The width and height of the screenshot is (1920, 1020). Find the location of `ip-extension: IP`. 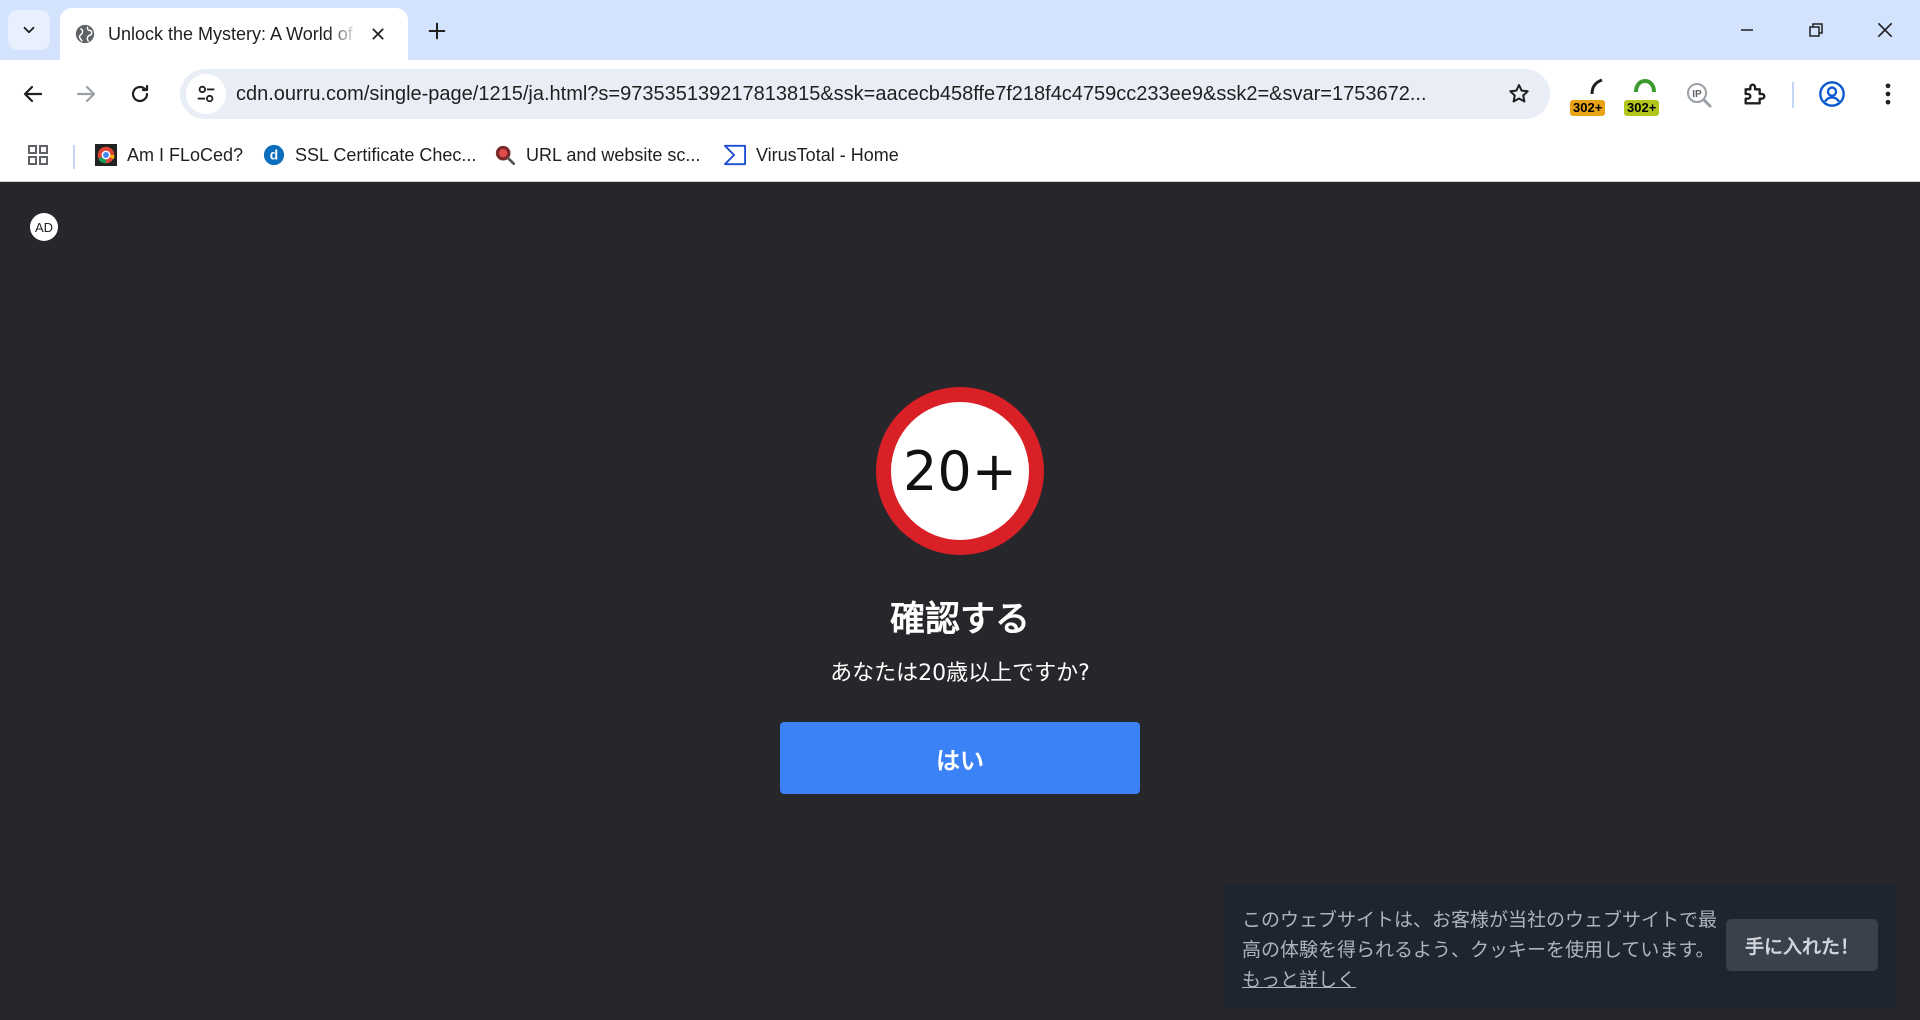

ip-extension: IP is located at coordinates (1700, 96).